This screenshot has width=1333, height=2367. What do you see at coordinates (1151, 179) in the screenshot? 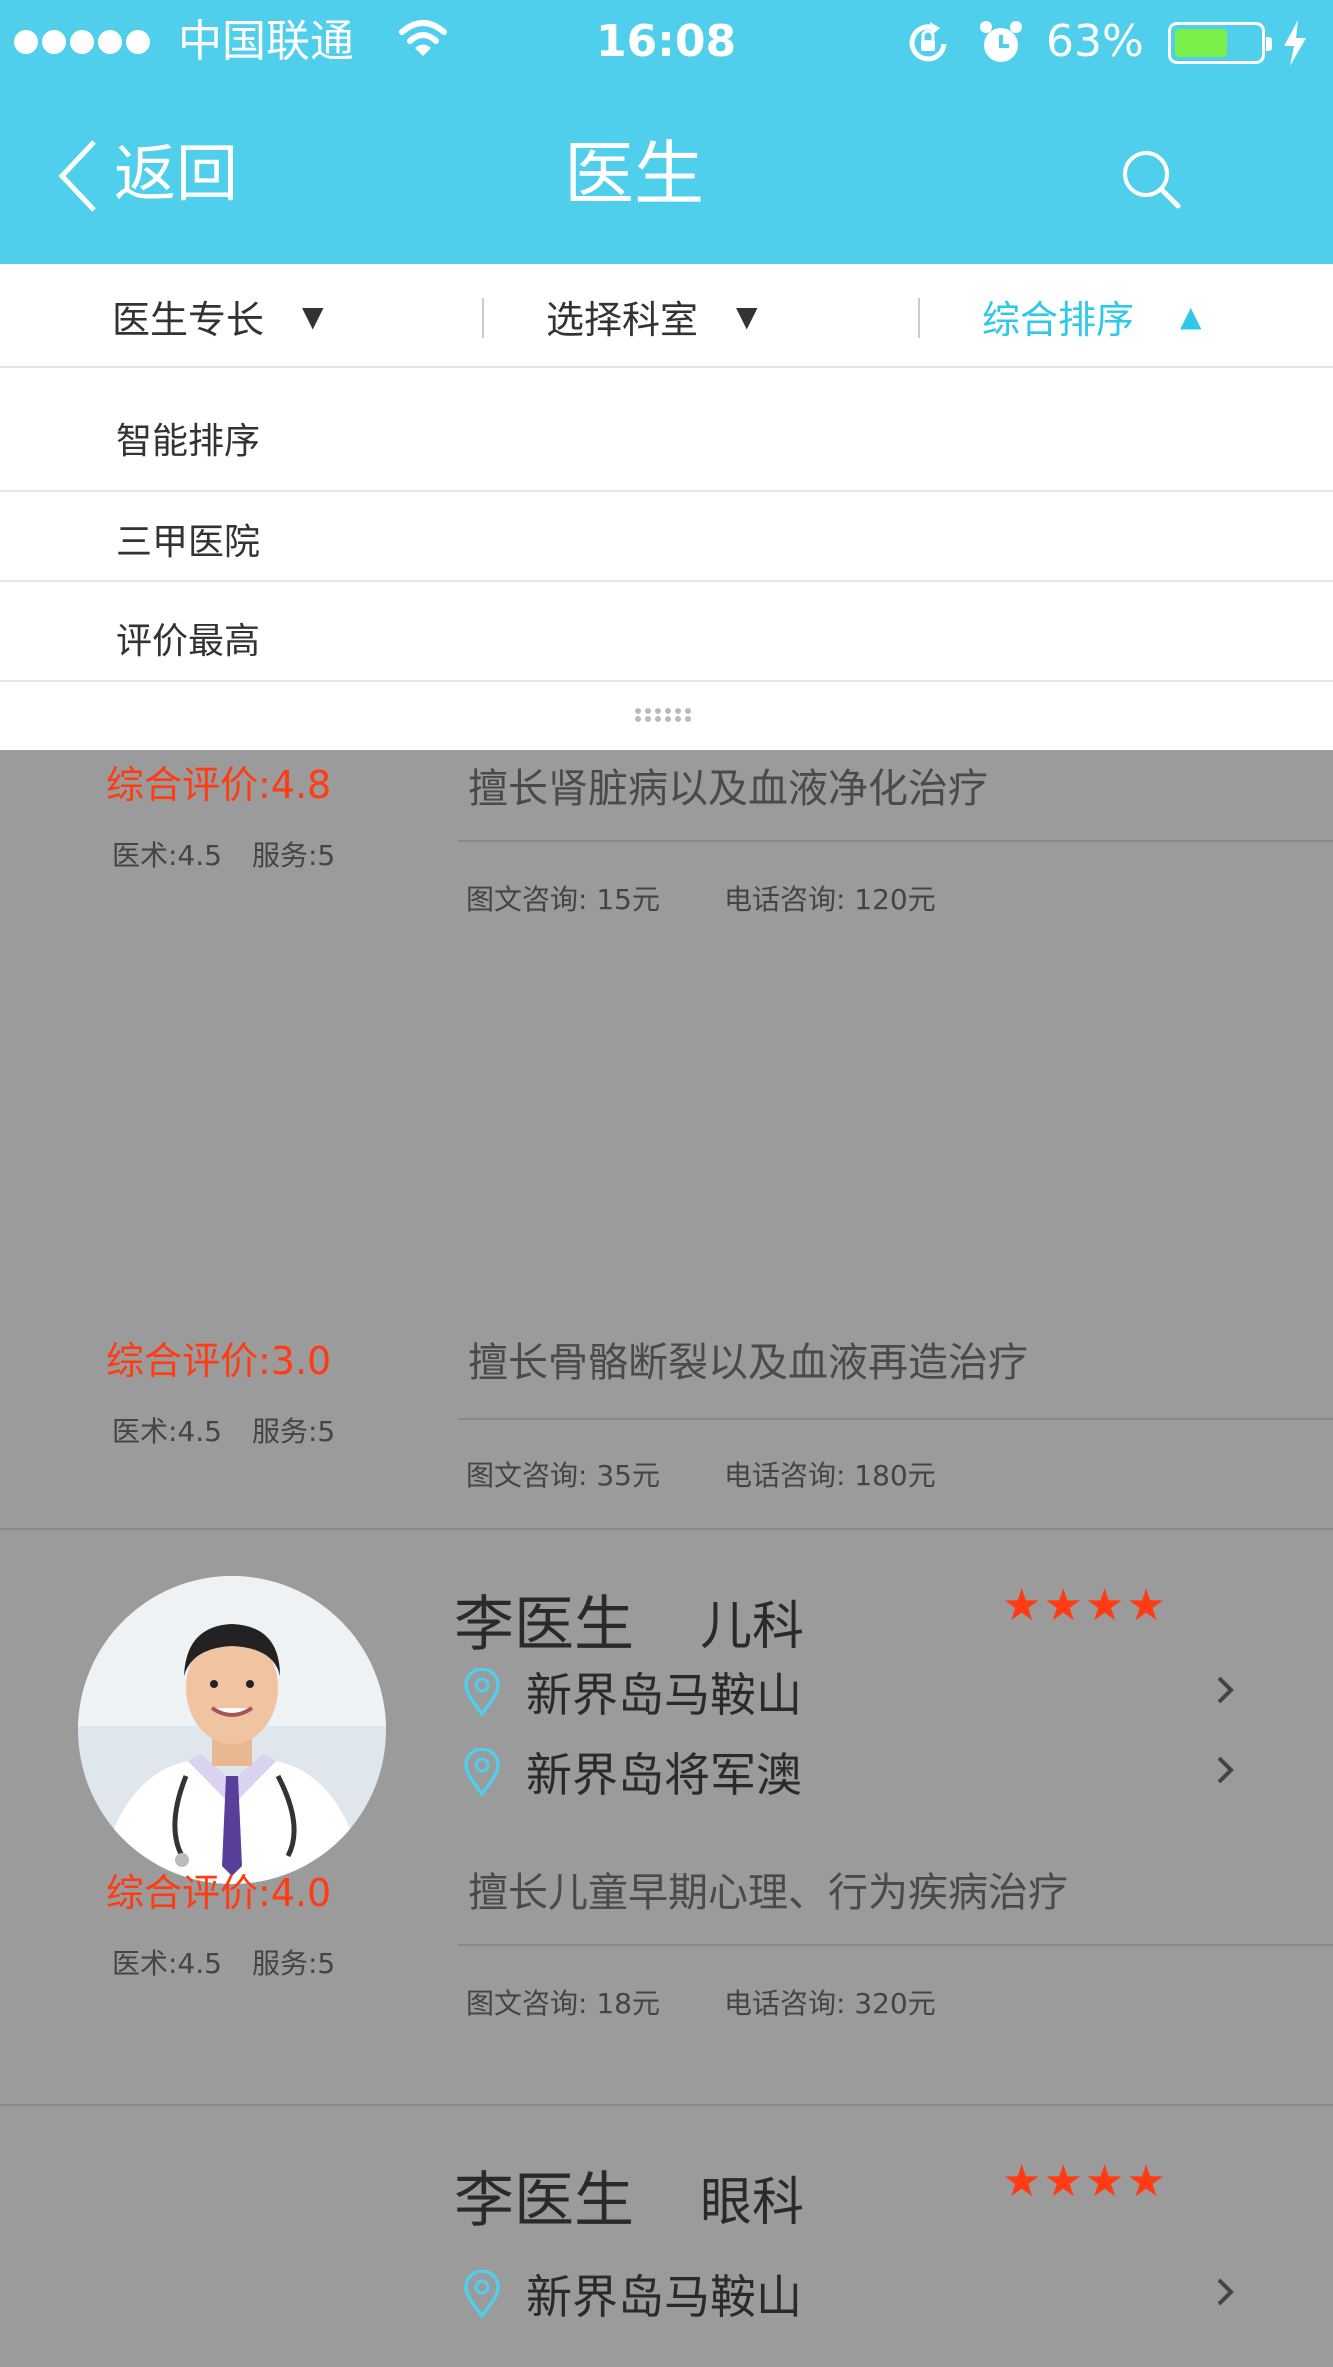
I see `search-icon` at bounding box center [1151, 179].